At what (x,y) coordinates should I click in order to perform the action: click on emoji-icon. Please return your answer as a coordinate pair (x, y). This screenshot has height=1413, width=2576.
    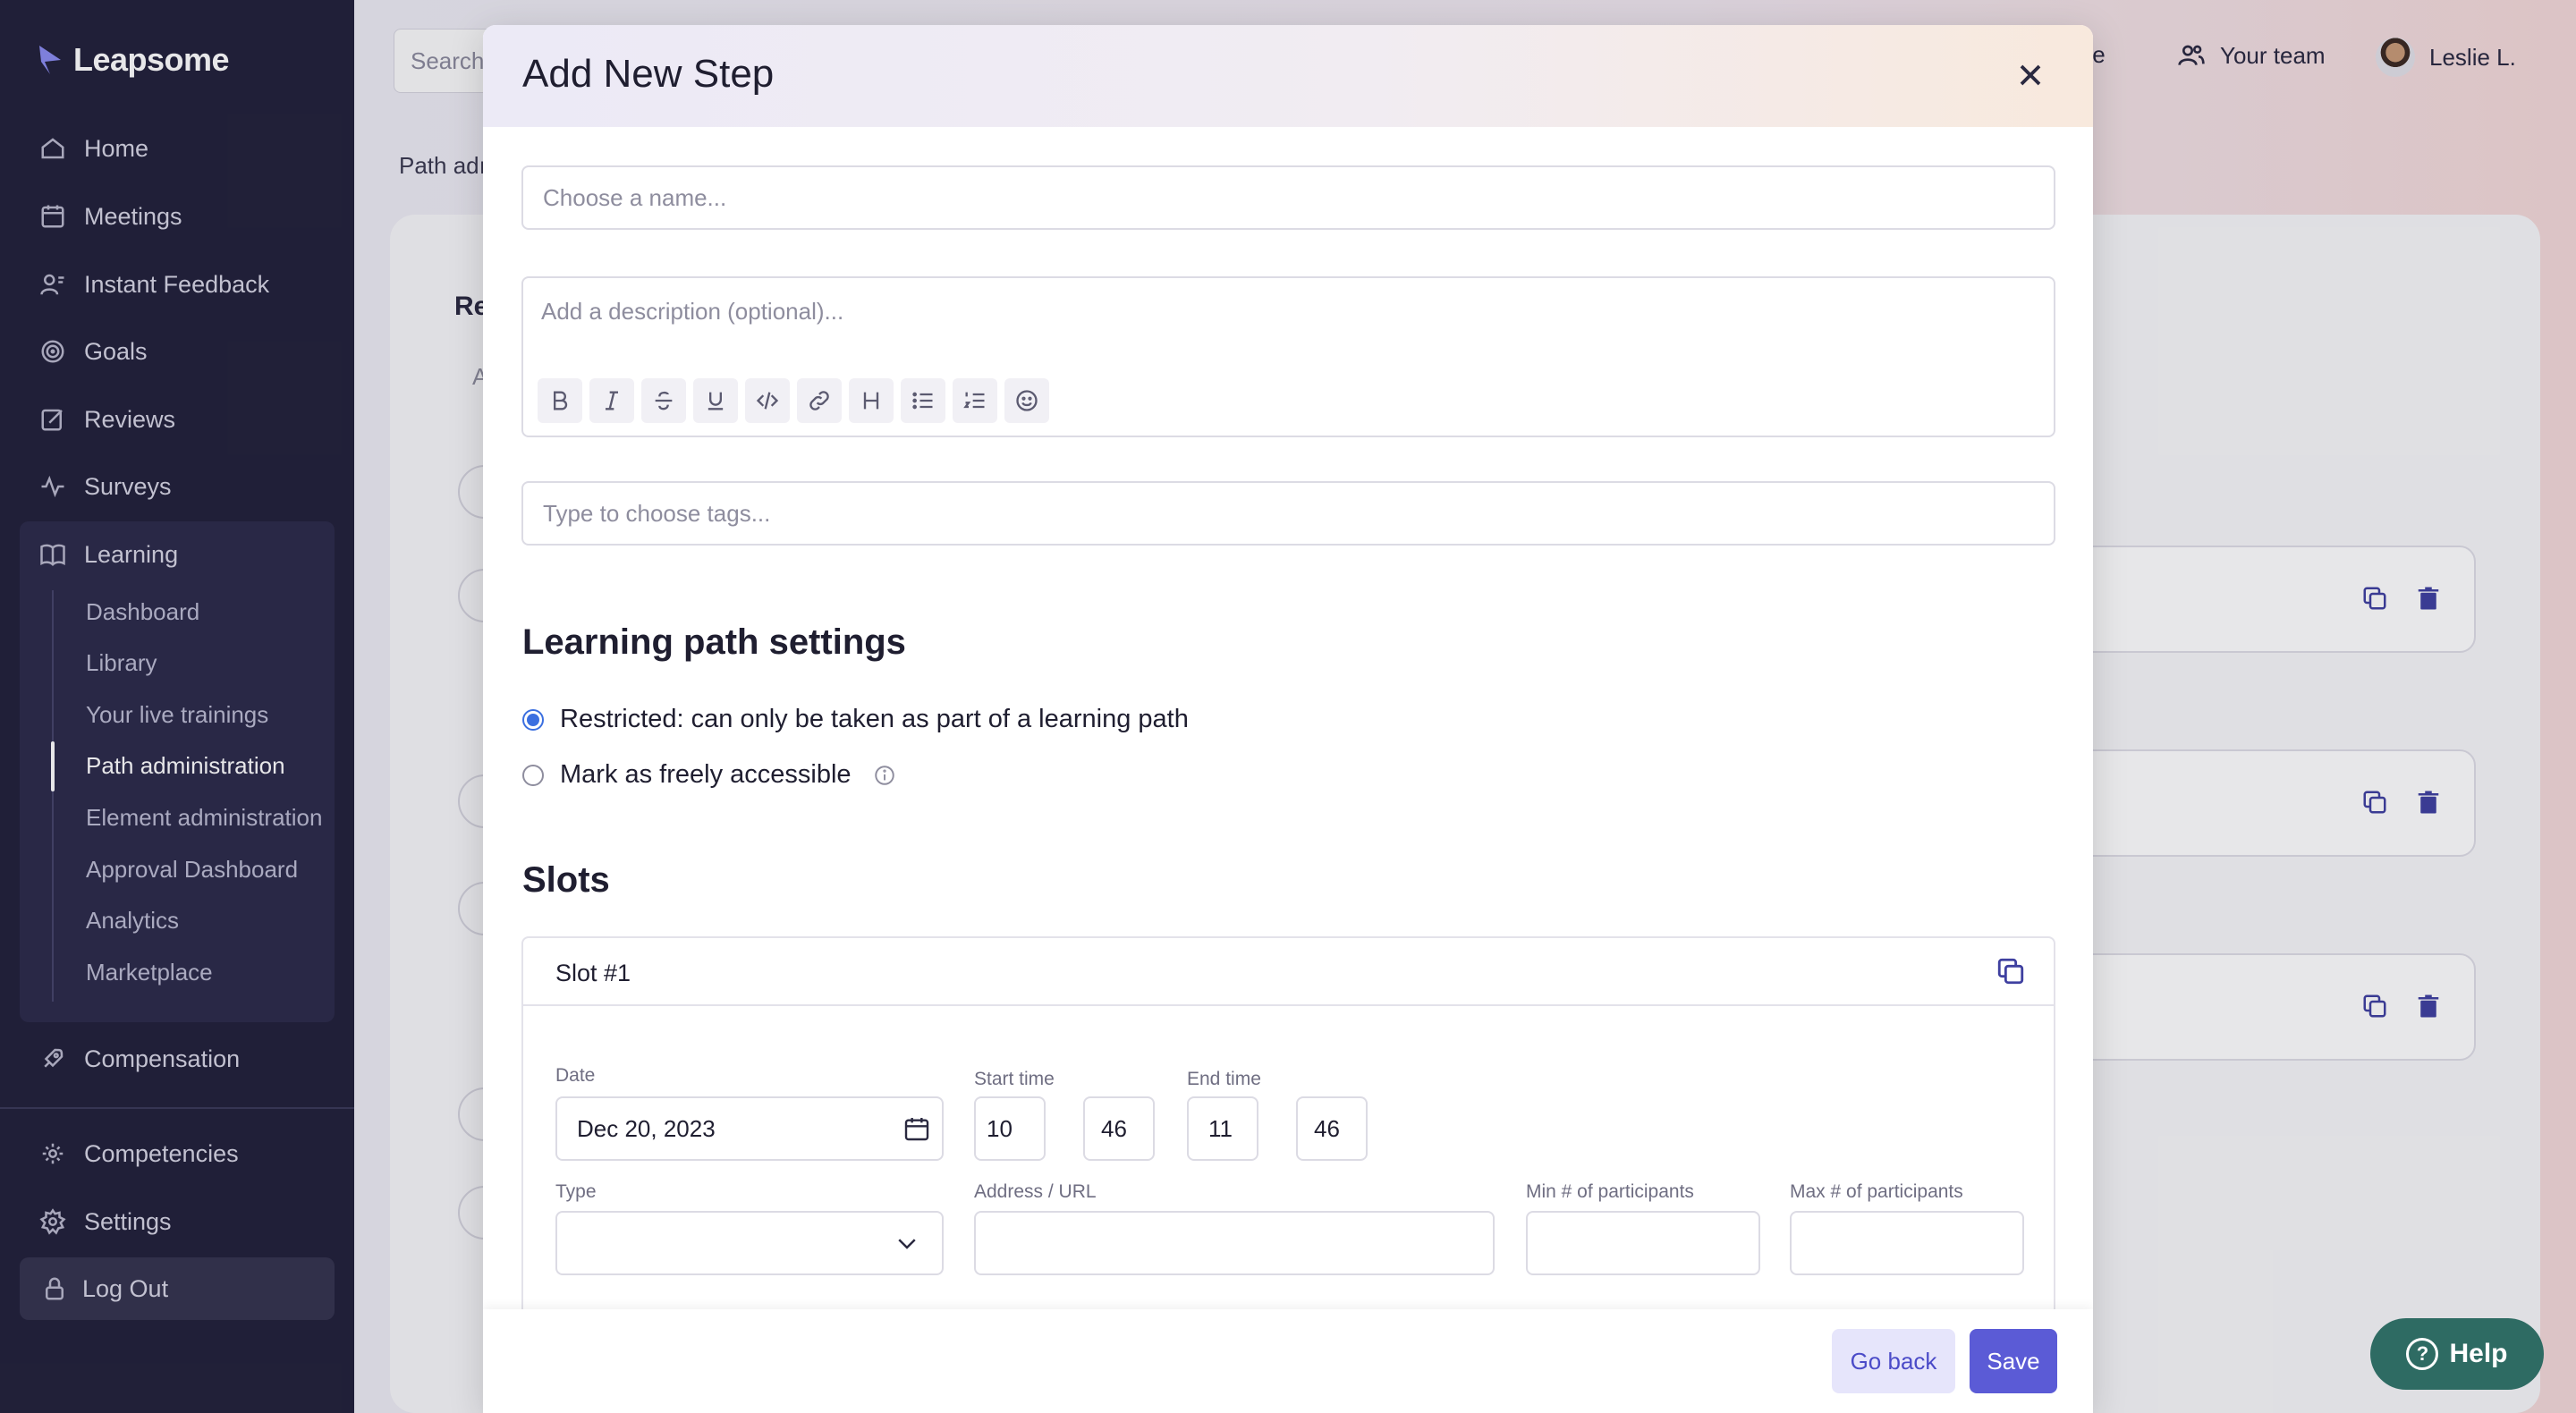
    Looking at the image, I should click on (1027, 400).